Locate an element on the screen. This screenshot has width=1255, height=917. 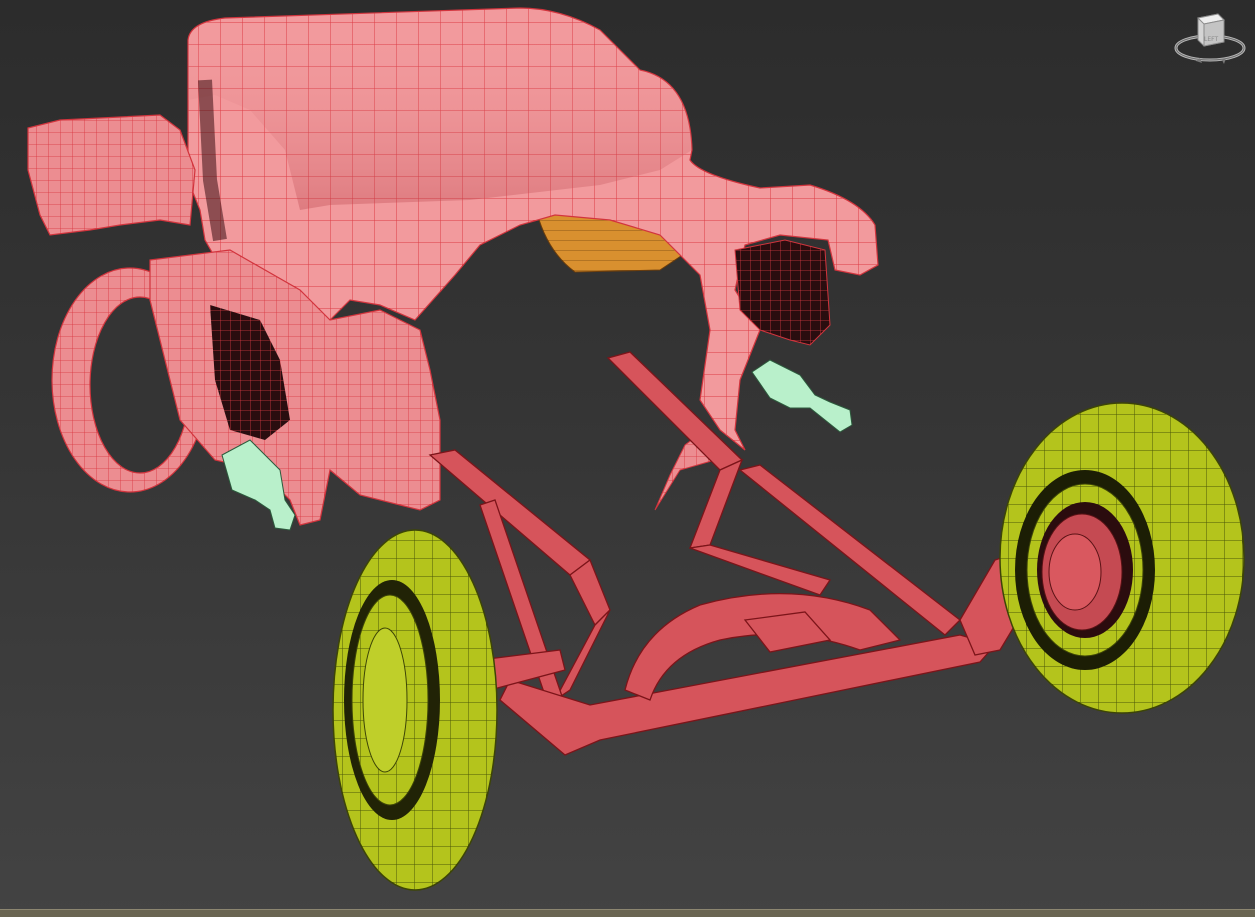
right-headlight-bulb is located at coordinates (802, 396).